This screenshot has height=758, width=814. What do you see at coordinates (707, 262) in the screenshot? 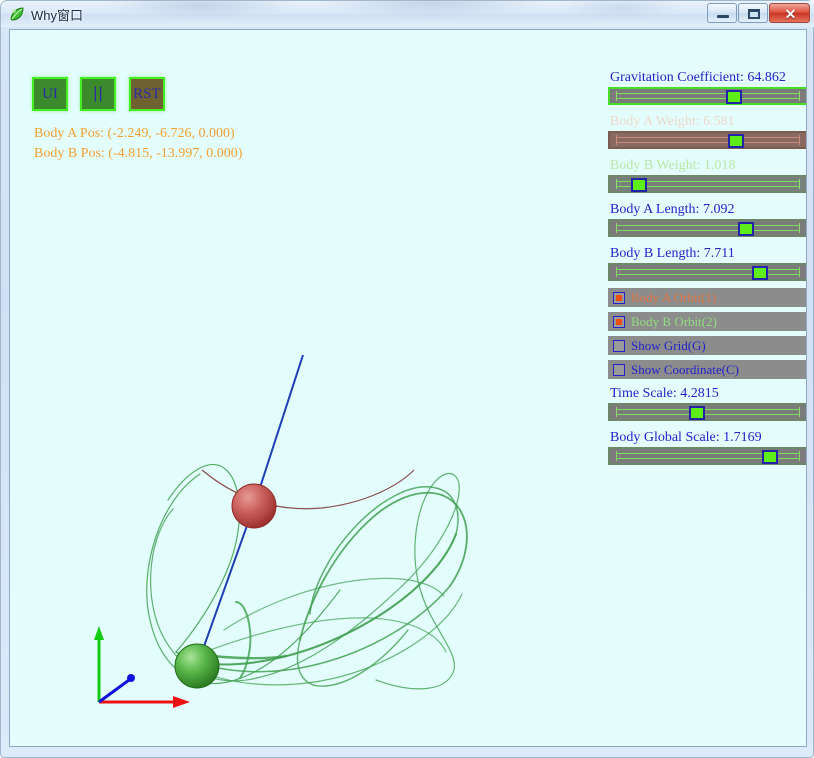
I see `control-body-b-length: Body B Length: 7.711` at bounding box center [707, 262].